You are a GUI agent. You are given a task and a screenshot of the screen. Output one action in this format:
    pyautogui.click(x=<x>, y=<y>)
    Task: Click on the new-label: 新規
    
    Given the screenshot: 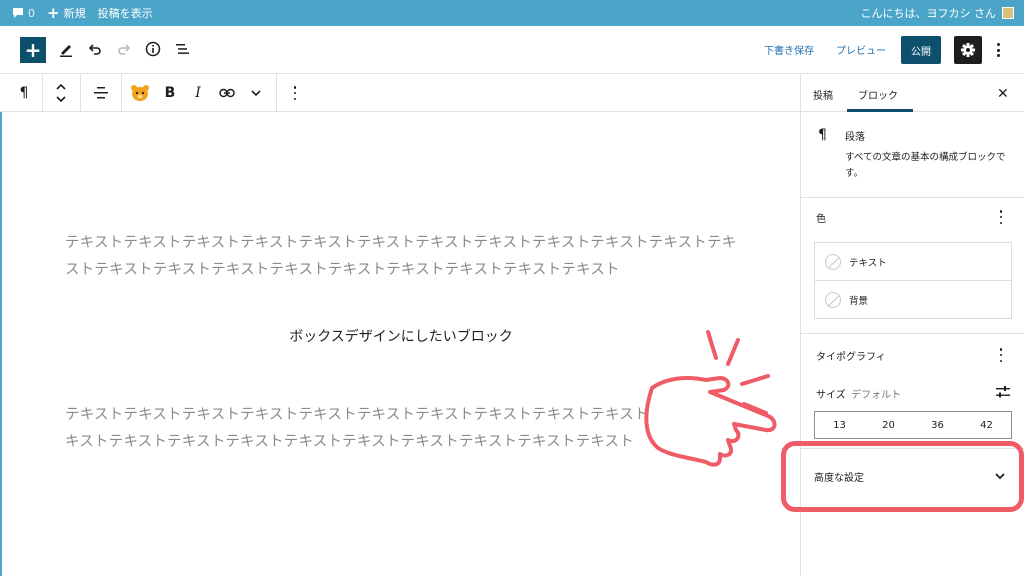 What is the action you would take?
    pyautogui.click(x=74, y=13)
    